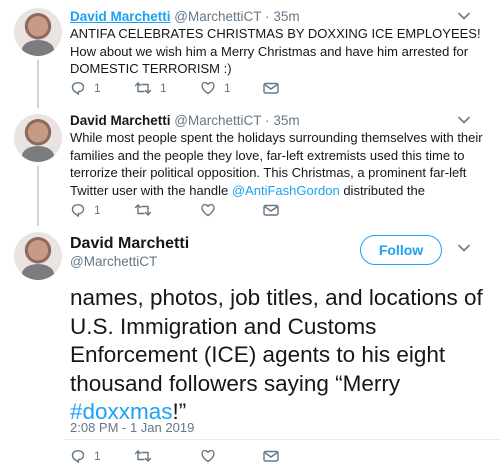  I want to click on retweet-count: 1, so click(163, 88).